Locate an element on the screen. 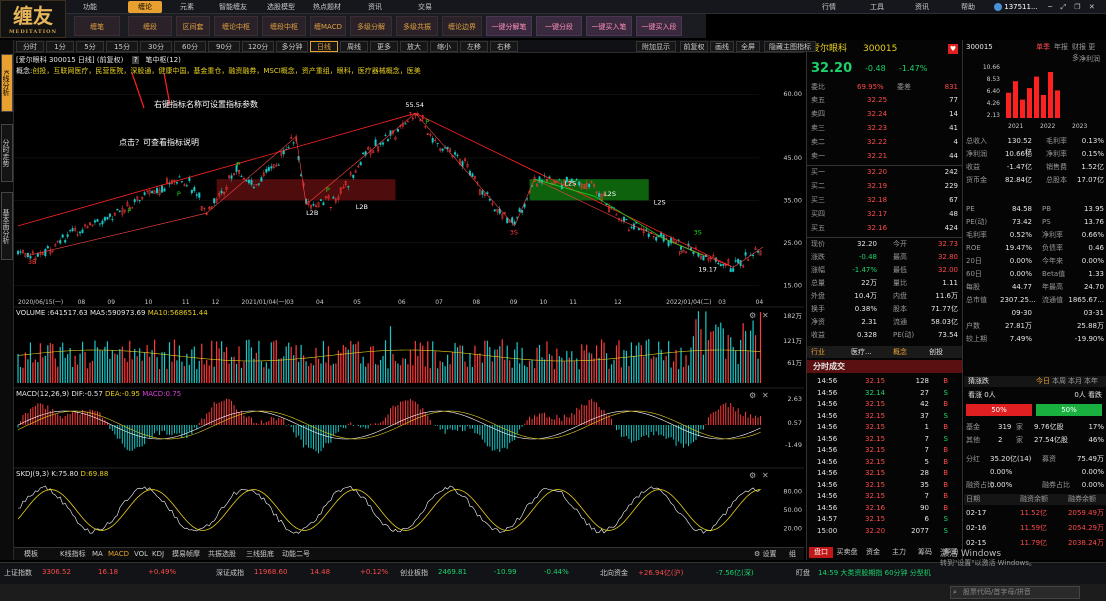  toolbar-btn-11: 一键买入笔 is located at coordinates (609, 26).